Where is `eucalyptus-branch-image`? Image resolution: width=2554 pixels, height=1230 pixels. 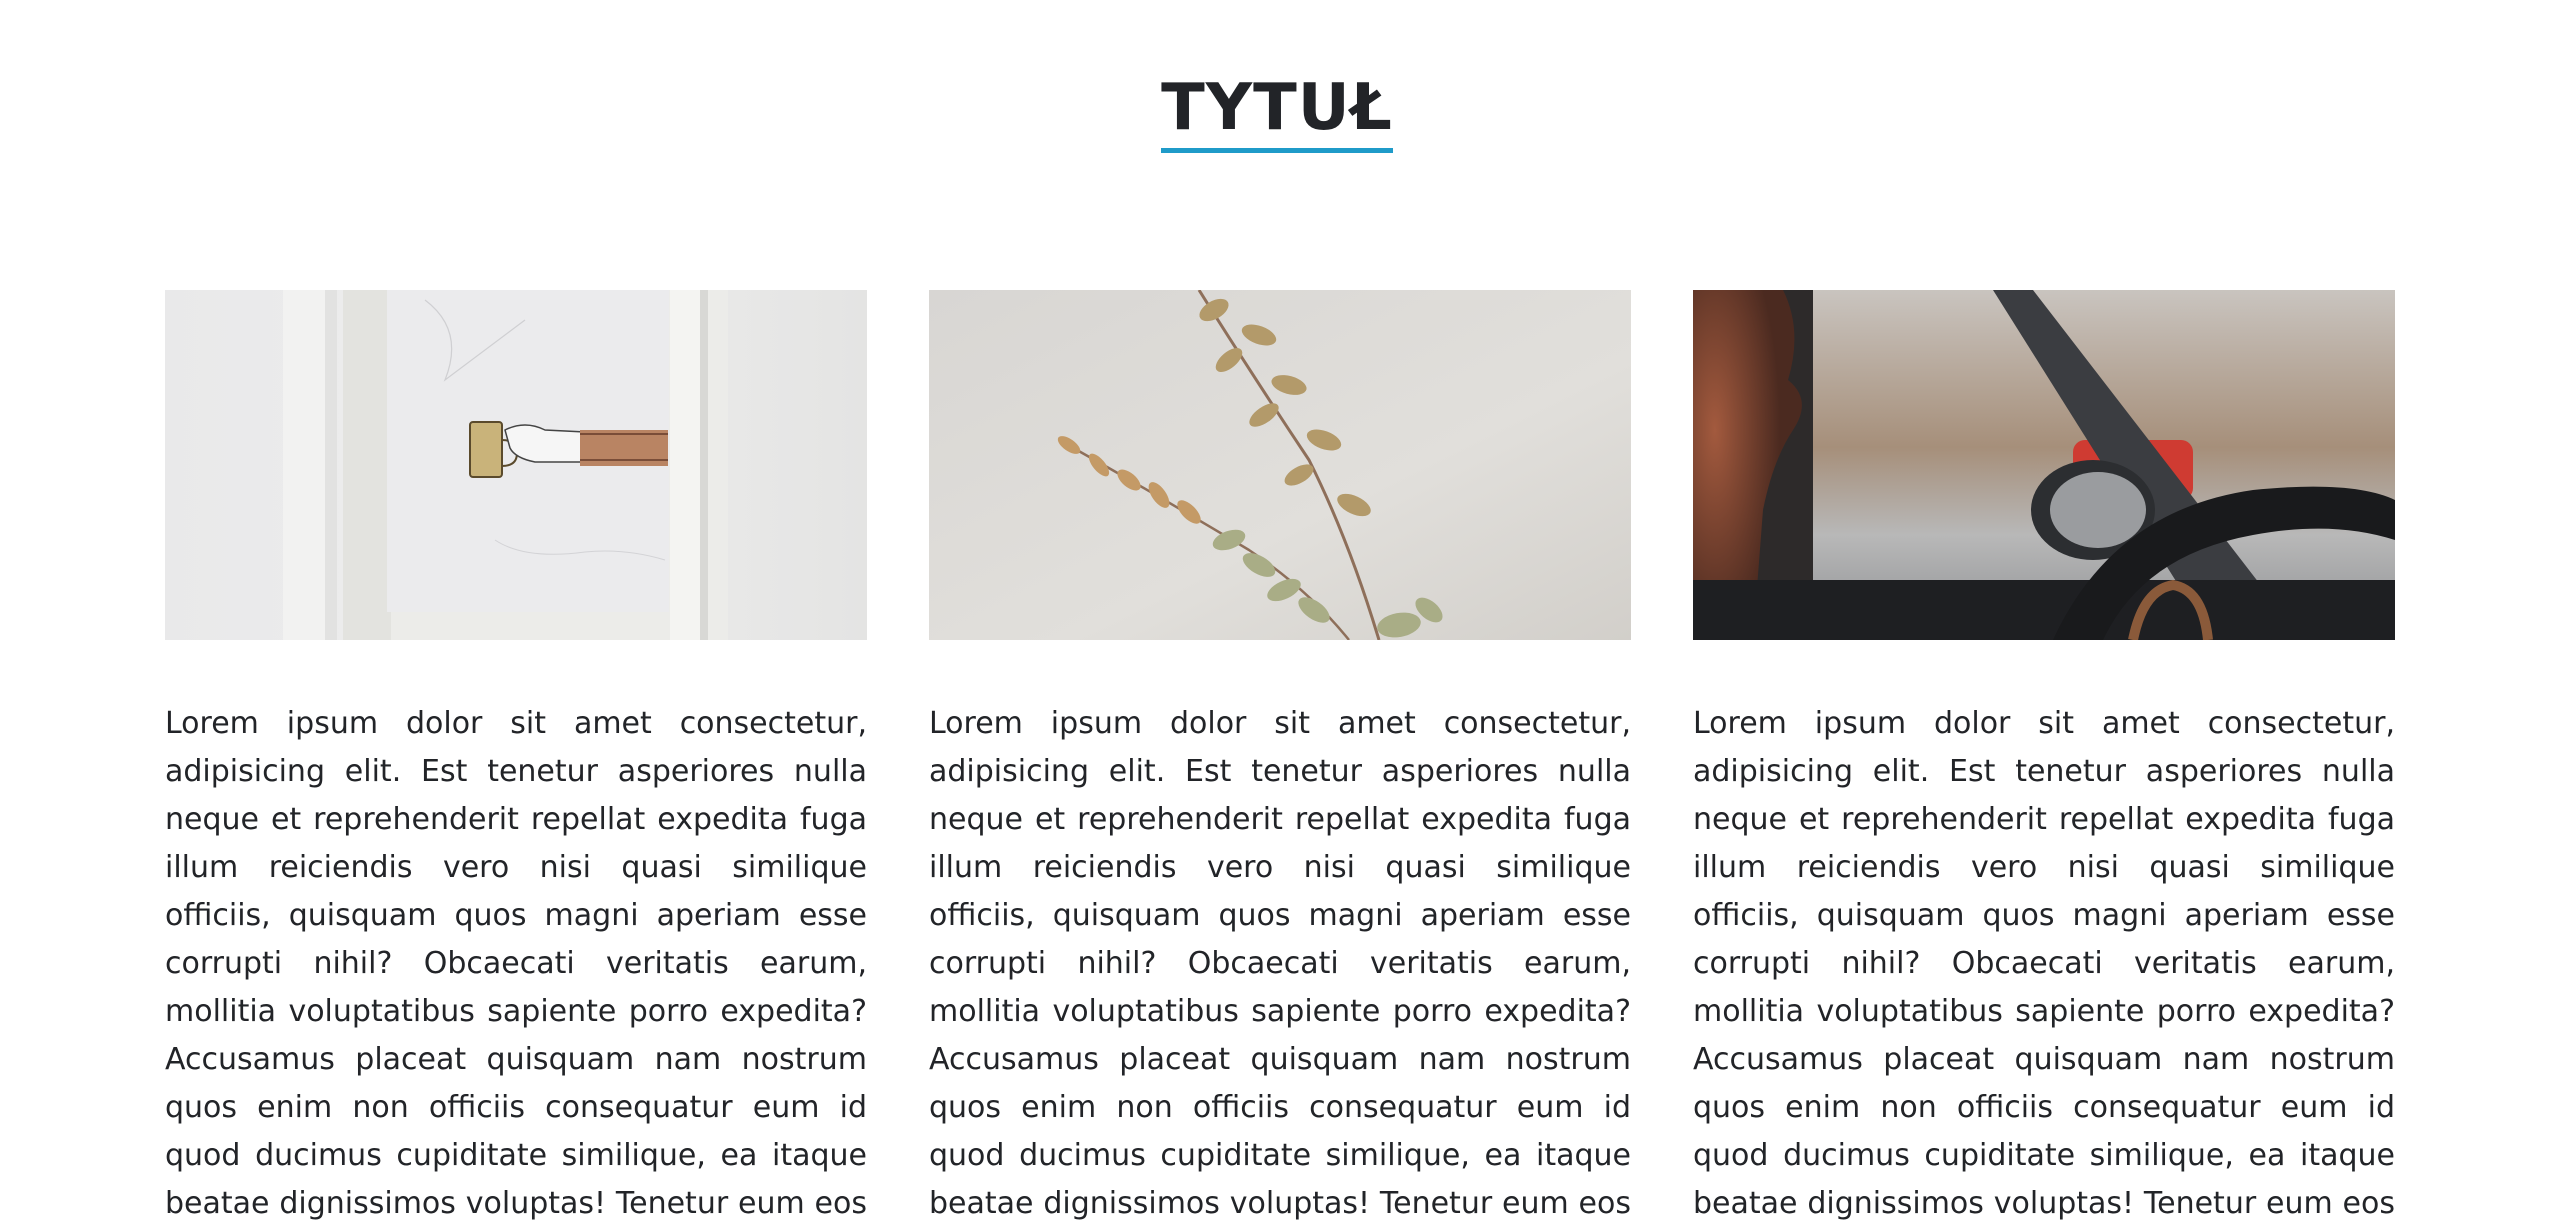
eucalyptus-branch-image is located at coordinates (1280, 465).